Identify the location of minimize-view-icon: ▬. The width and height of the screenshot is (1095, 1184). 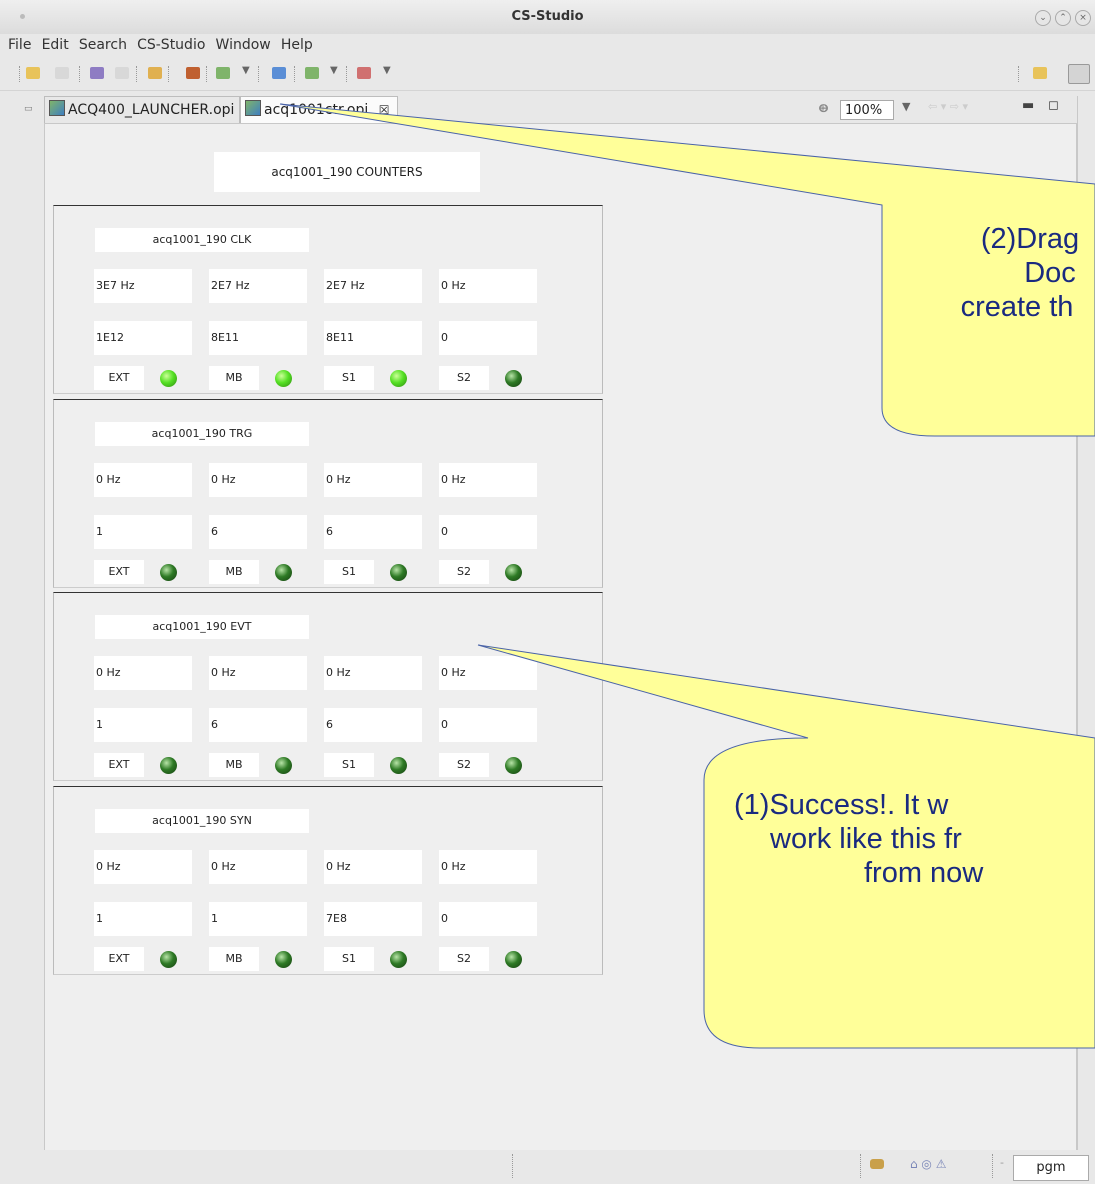
(1028, 105).